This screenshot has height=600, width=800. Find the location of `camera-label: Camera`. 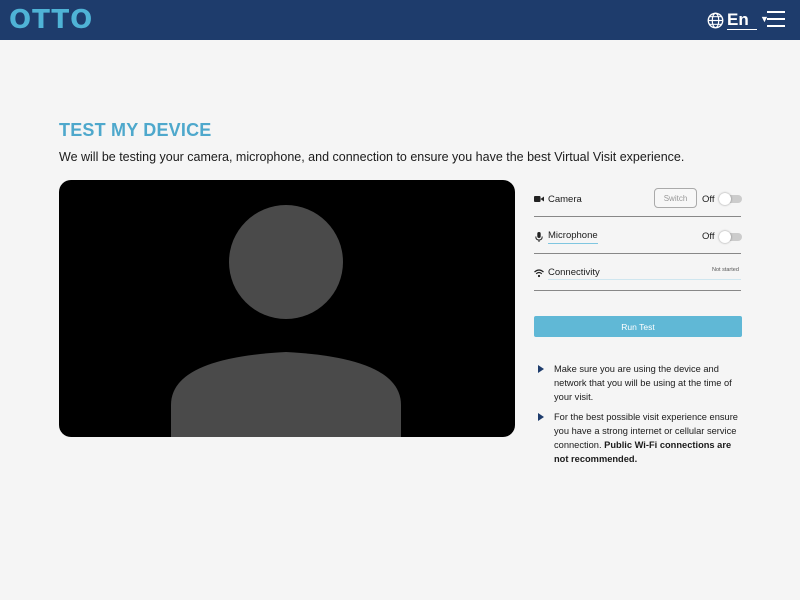

camera-label: Camera is located at coordinates (565, 199).